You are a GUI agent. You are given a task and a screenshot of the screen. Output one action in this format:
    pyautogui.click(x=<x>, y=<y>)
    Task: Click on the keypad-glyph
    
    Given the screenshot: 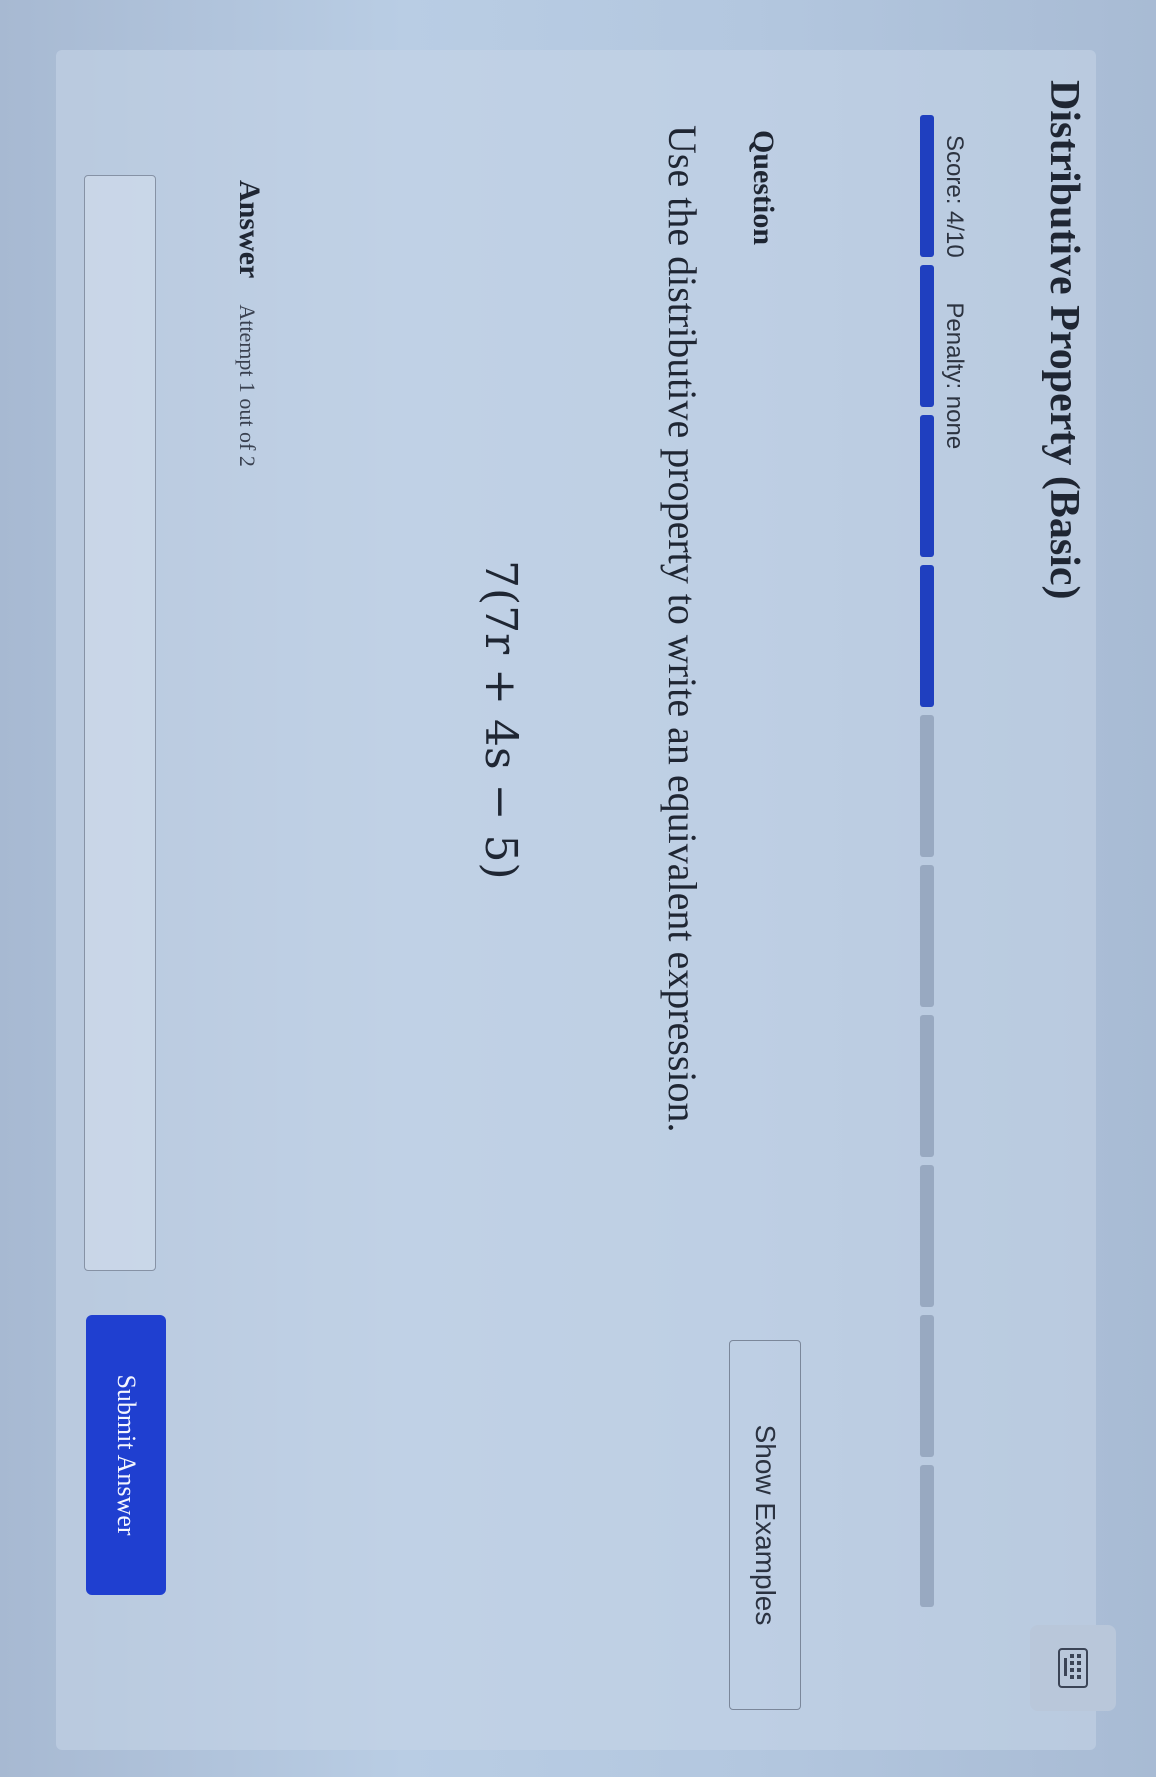 What is the action you would take?
    pyautogui.click(x=1073, y=1668)
    